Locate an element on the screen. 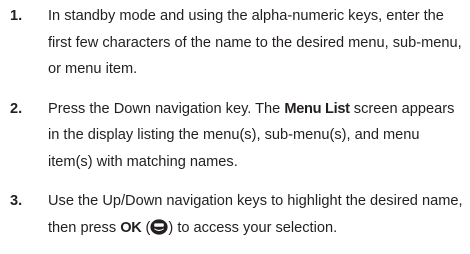 This screenshot has height=254, width=470. step-text-after: ) to access your selection. is located at coordinates (253, 227).